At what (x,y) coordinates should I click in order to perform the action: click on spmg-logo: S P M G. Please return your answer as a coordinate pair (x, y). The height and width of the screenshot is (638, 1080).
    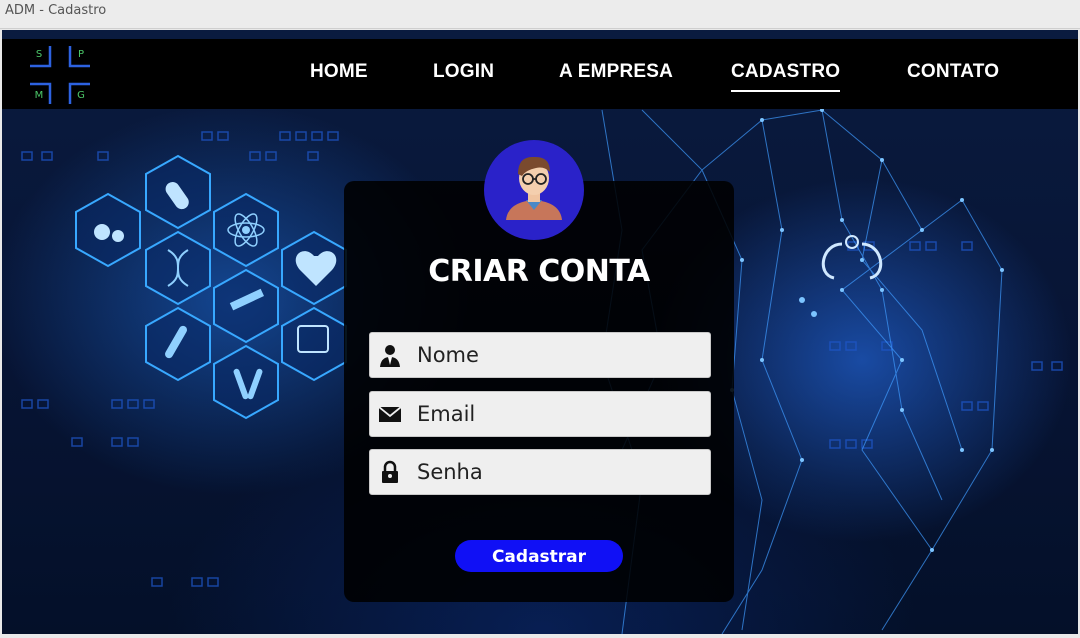
    Looking at the image, I should click on (60, 75).